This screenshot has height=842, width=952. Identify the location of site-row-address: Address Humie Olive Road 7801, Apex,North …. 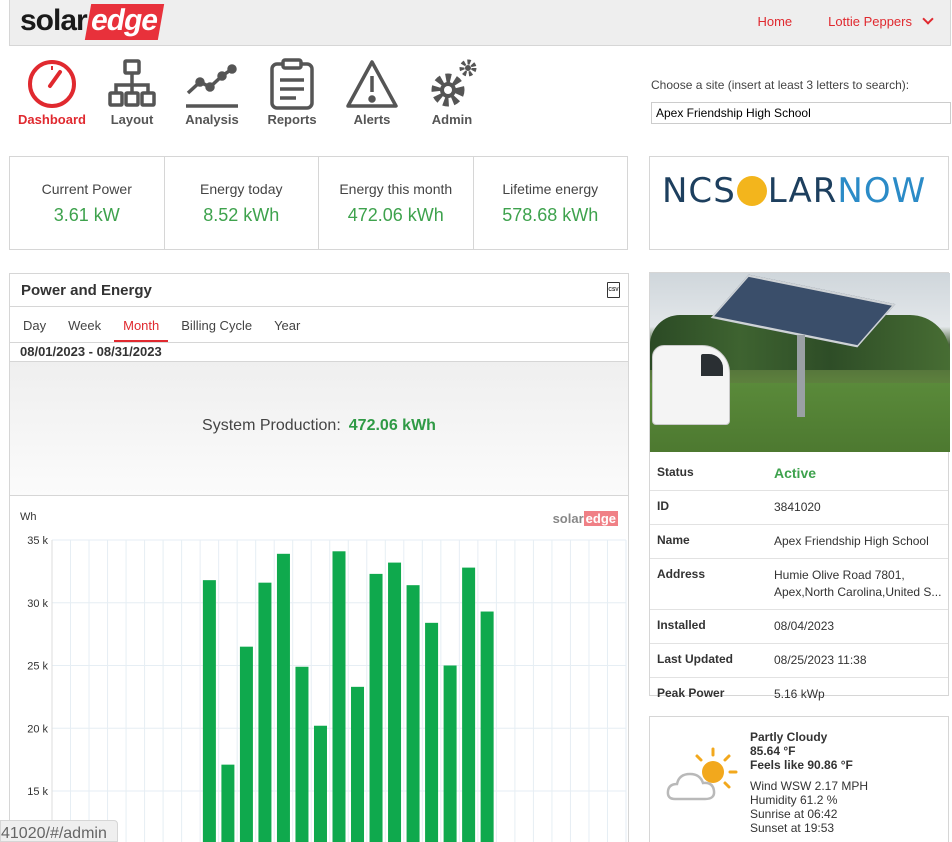
(799, 583).